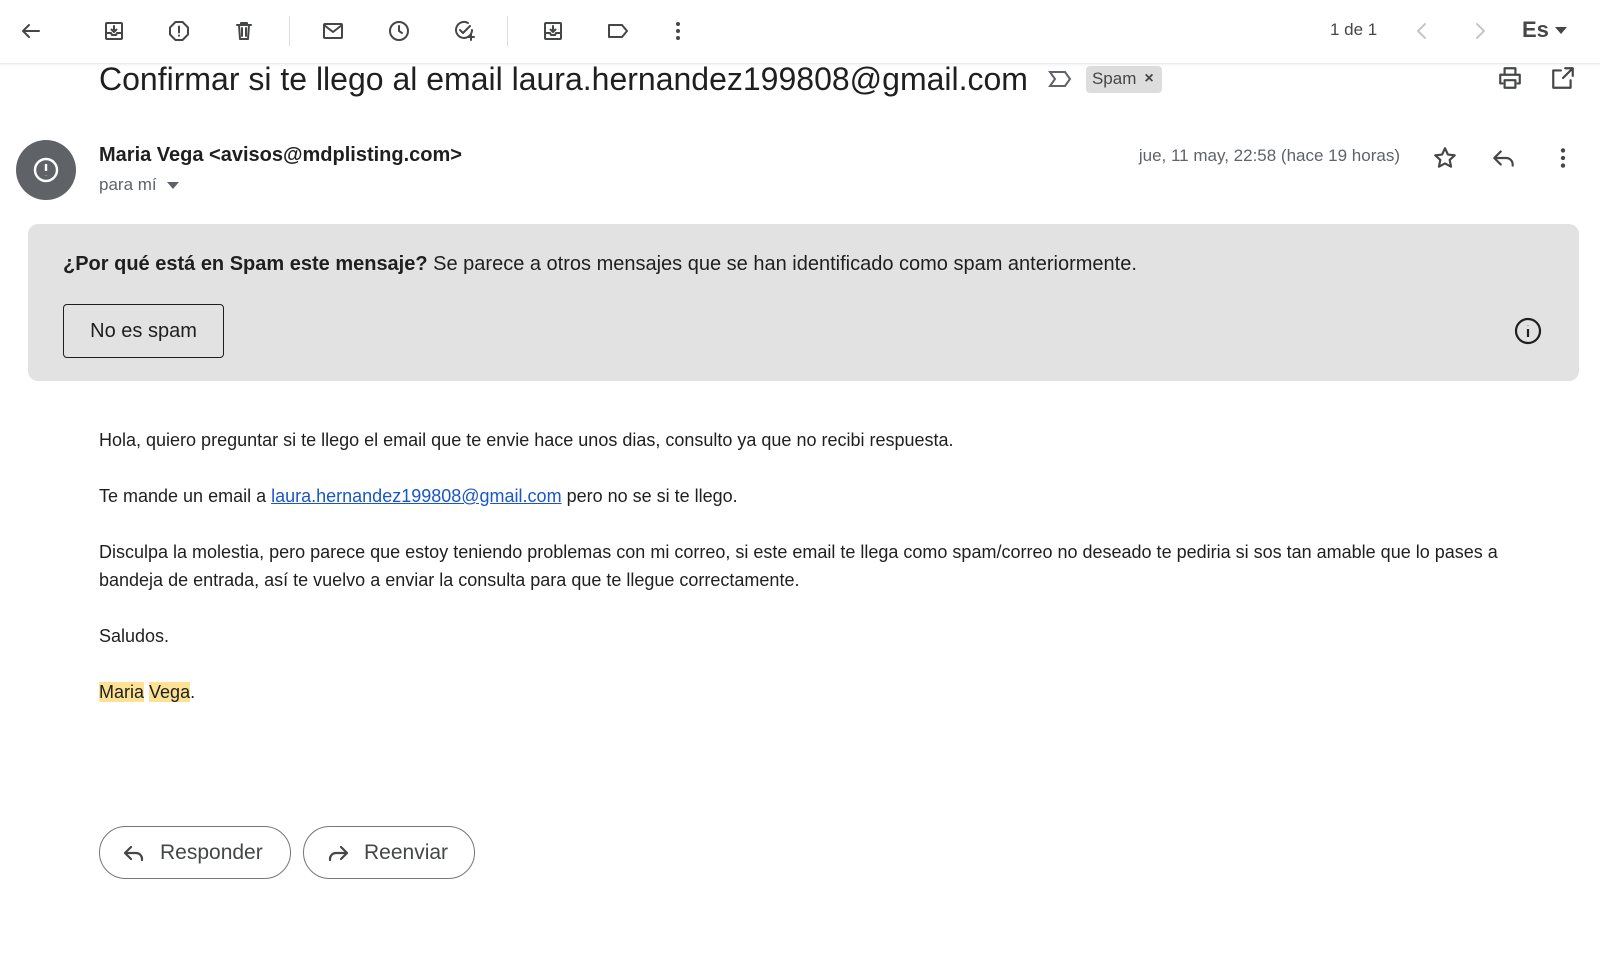 Image resolution: width=1600 pixels, height=970 pixels. What do you see at coordinates (211, 852) in the screenshot?
I see `reply-button-label: Responder` at bounding box center [211, 852].